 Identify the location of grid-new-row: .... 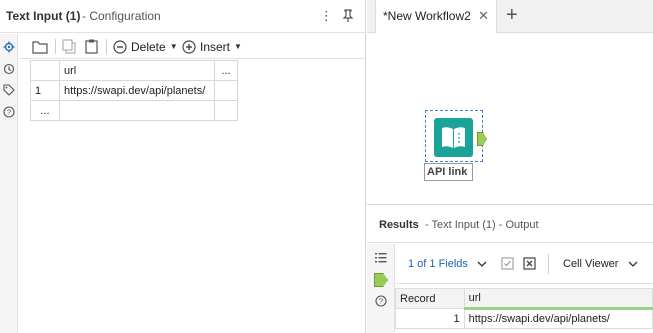
(134, 110).